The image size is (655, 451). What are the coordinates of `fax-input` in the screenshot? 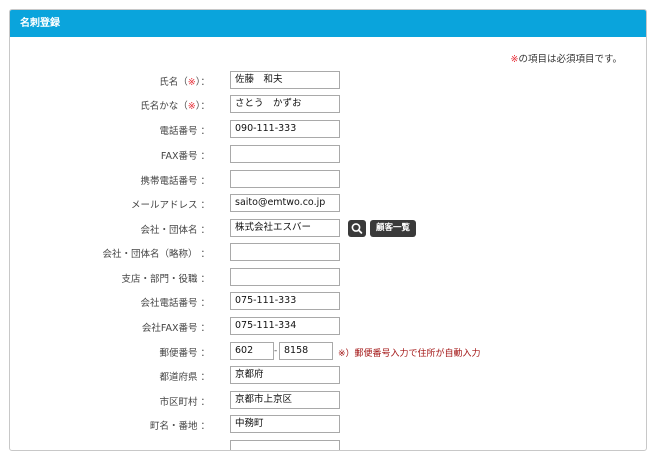 It's located at (285, 154).